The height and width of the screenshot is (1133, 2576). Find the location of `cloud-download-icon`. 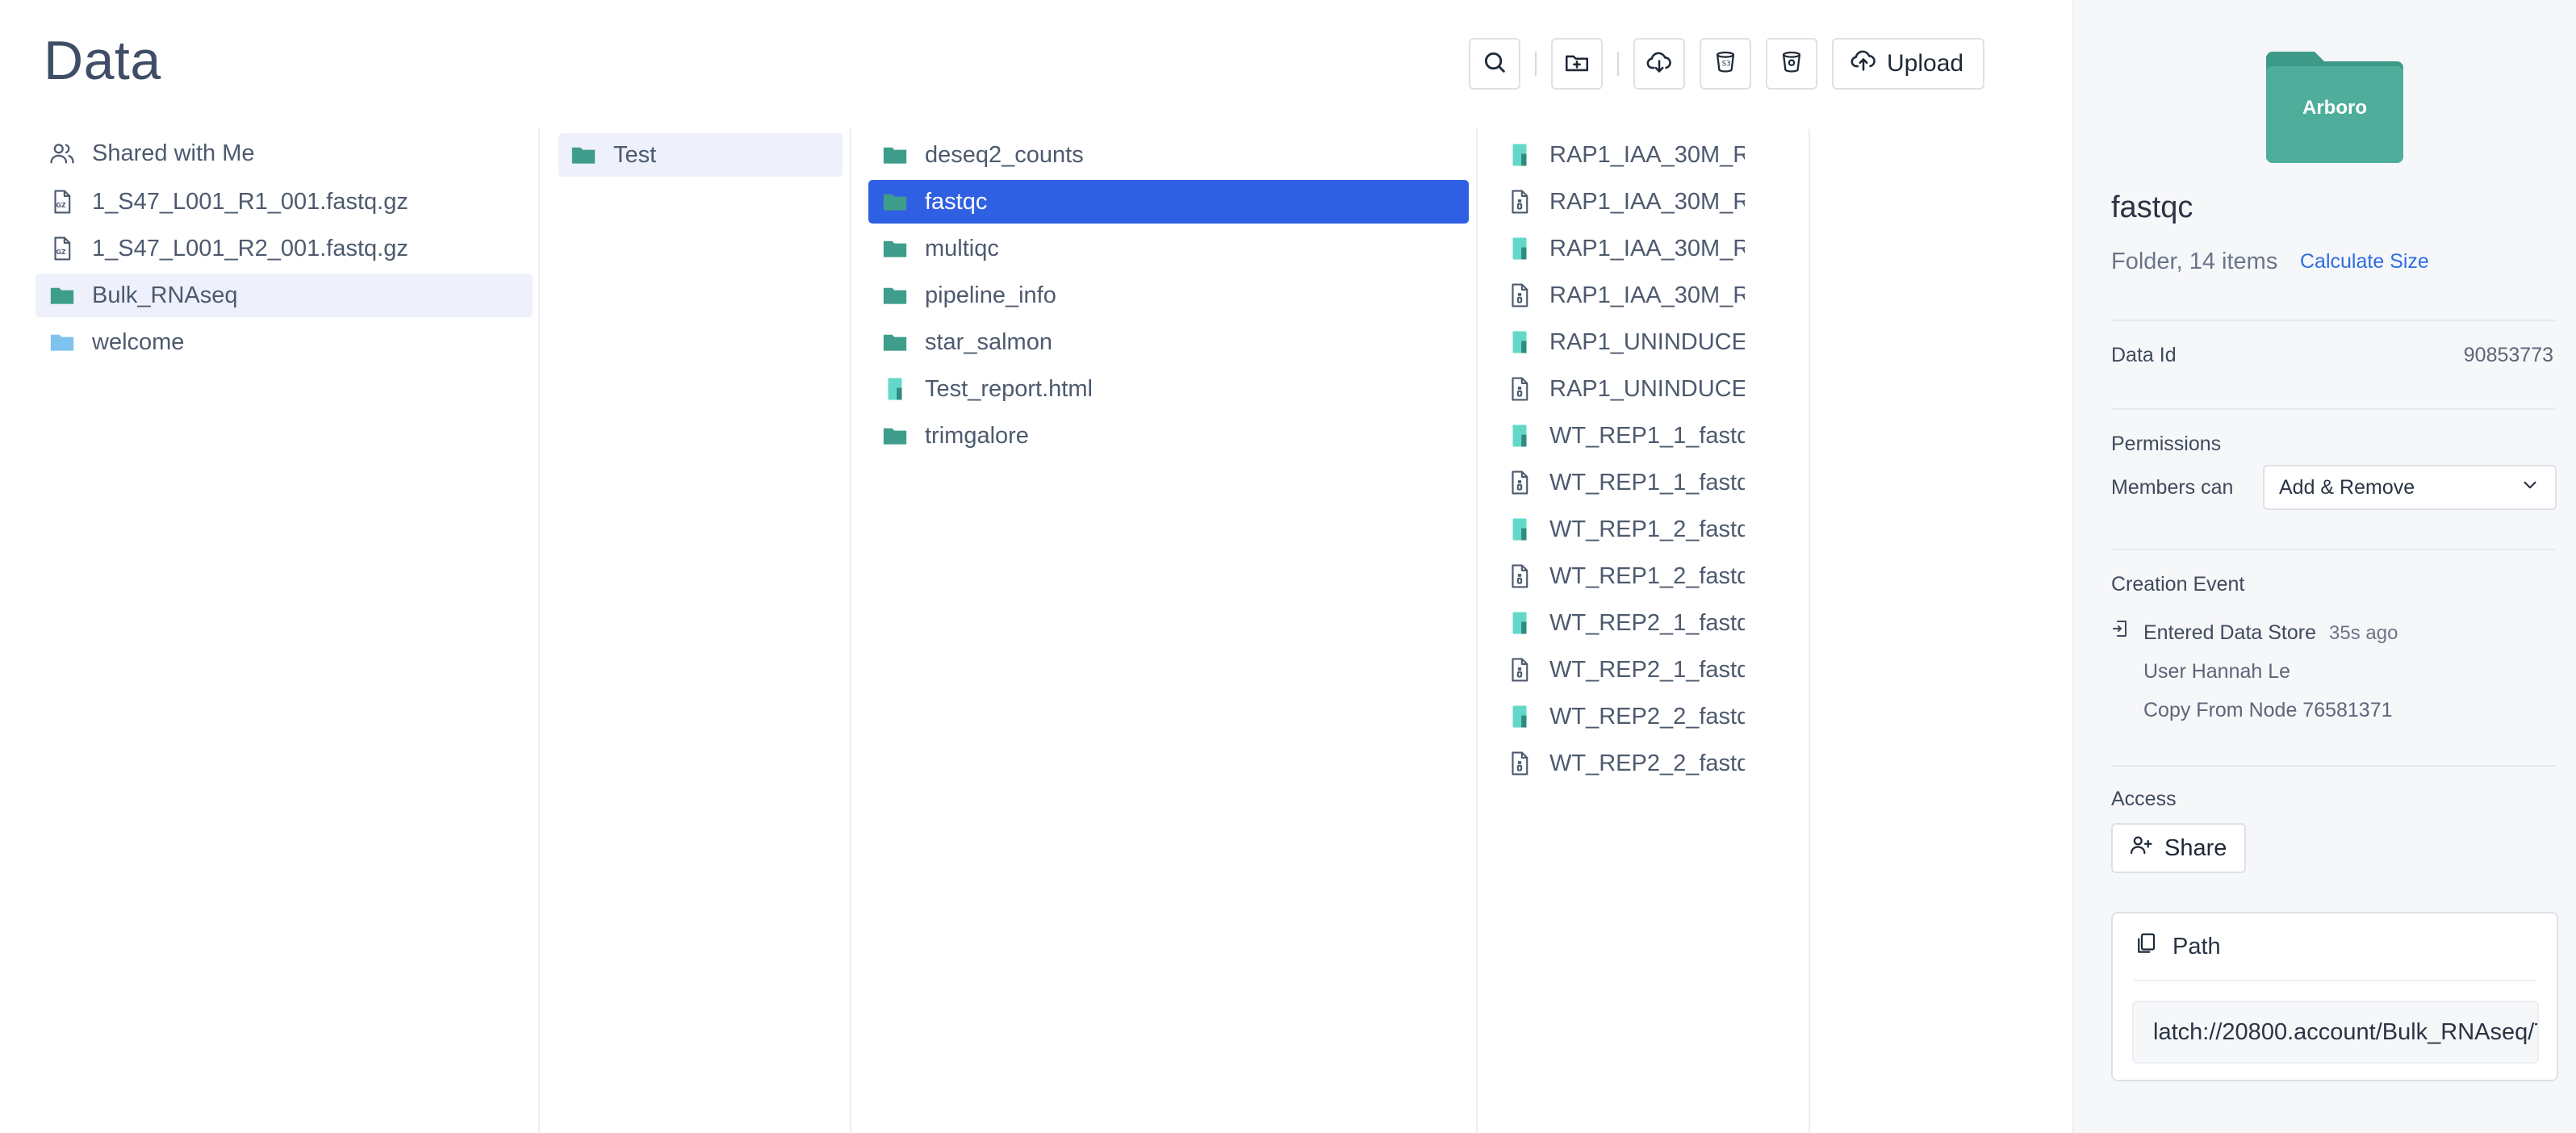

cloud-download-icon is located at coordinates (1659, 64).